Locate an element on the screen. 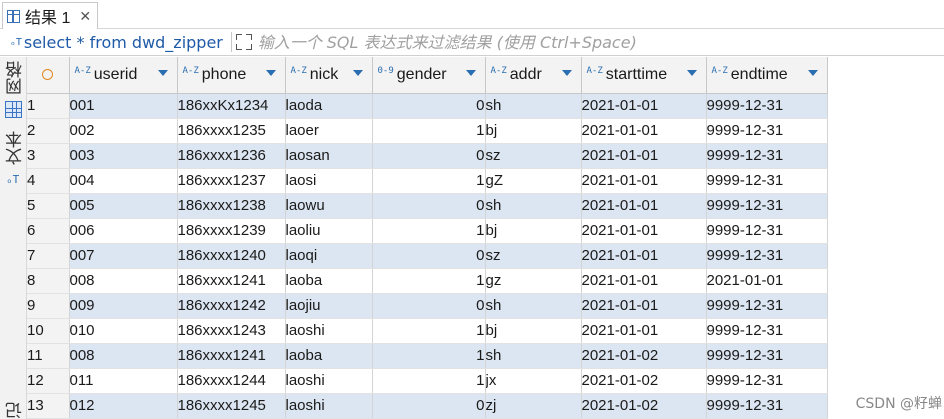 The height and width of the screenshot is (419, 944). cell-phone: 186xxxx1240 is located at coordinates (231, 256).